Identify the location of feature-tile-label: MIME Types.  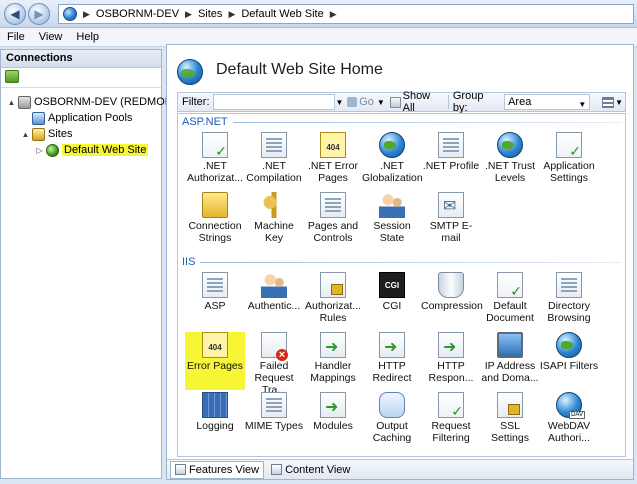
(274, 426).